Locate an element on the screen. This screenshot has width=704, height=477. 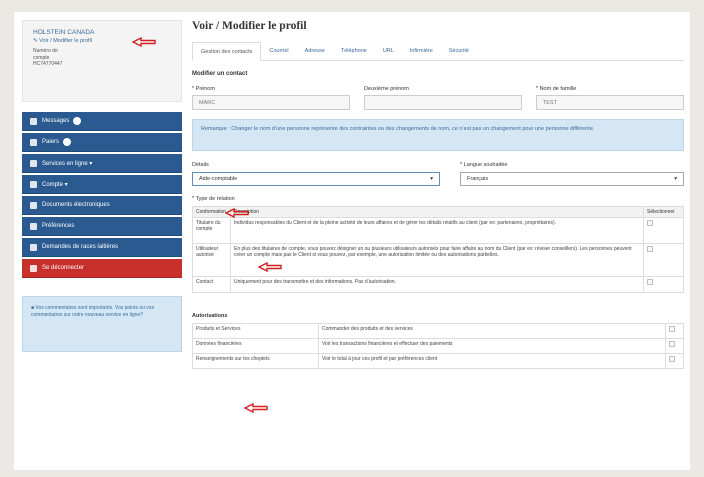
nav-logout: Se déconnecter is located at coordinates (102, 268).